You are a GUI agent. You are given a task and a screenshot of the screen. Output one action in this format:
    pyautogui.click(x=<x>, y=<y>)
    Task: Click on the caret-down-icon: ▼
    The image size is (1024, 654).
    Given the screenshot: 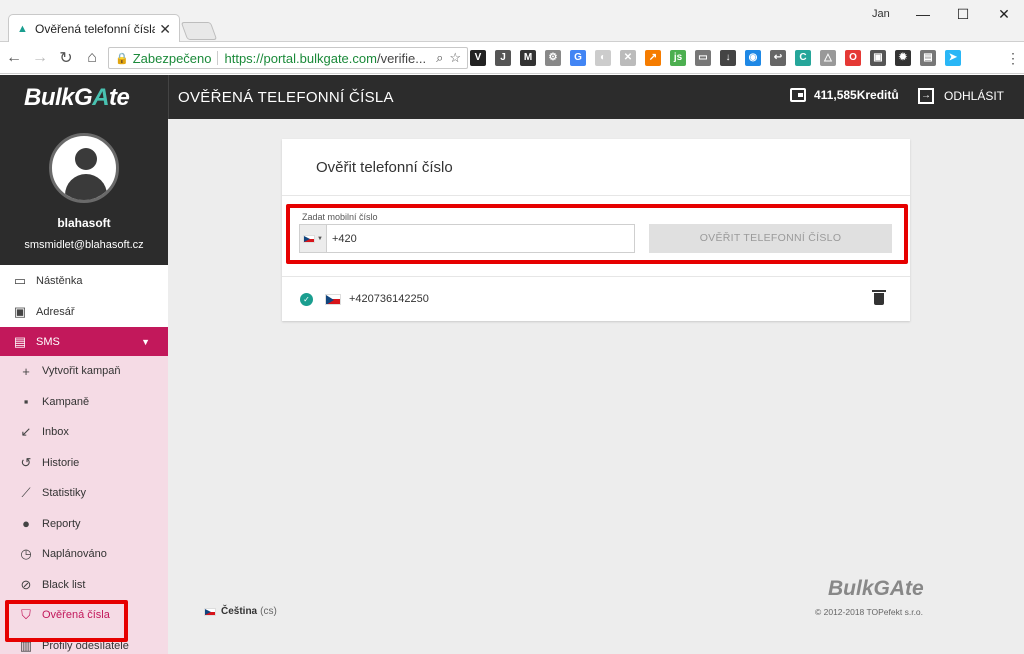 What is the action you would take?
    pyautogui.click(x=145, y=341)
    